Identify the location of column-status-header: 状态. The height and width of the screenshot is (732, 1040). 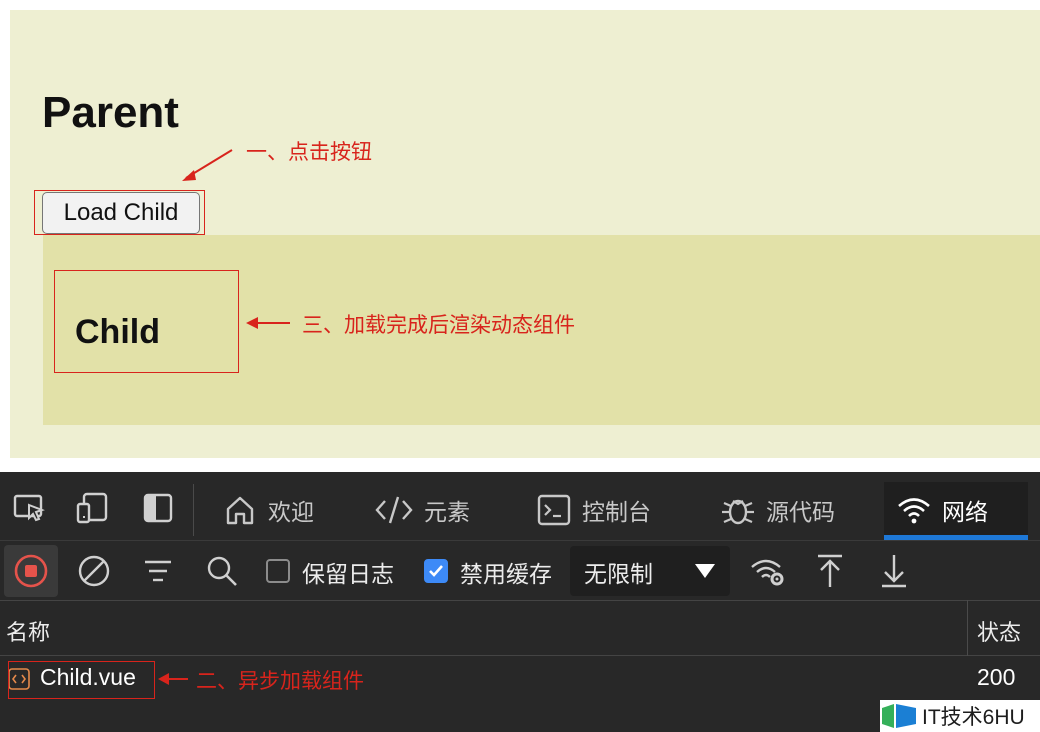
(999, 631).